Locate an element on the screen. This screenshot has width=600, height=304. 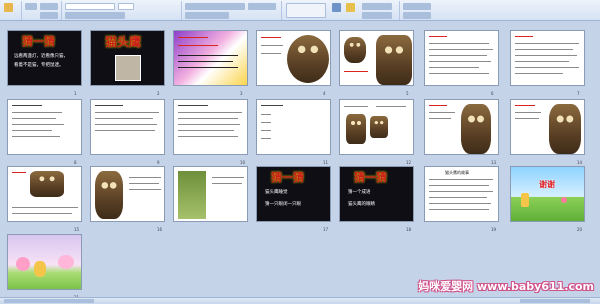
slide-number: 7 is located at coordinates (578, 93).